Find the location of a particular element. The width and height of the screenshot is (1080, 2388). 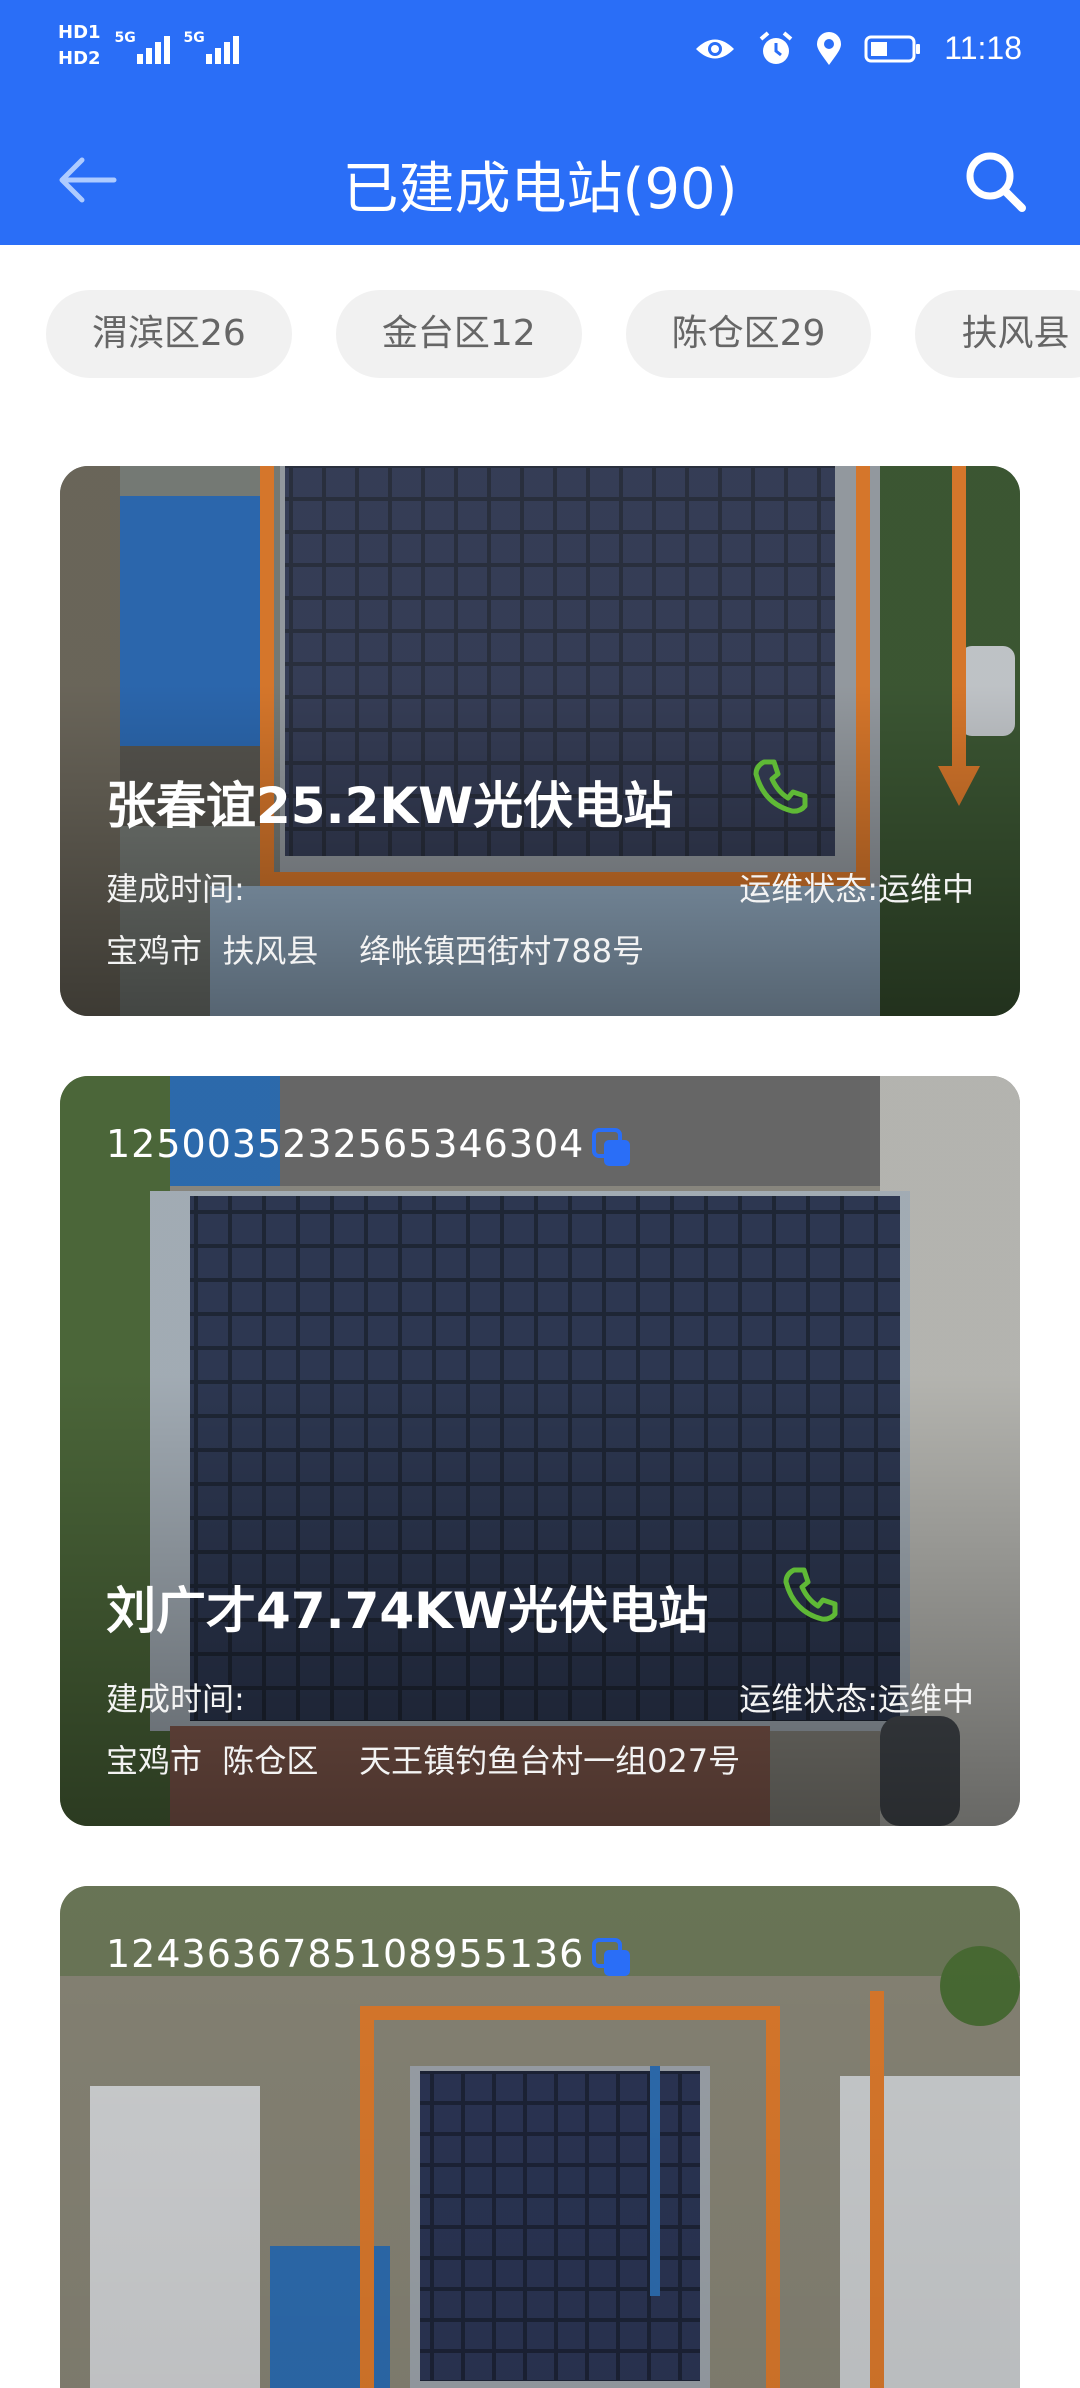

hd2-label: HD2 is located at coordinates (79, 58).